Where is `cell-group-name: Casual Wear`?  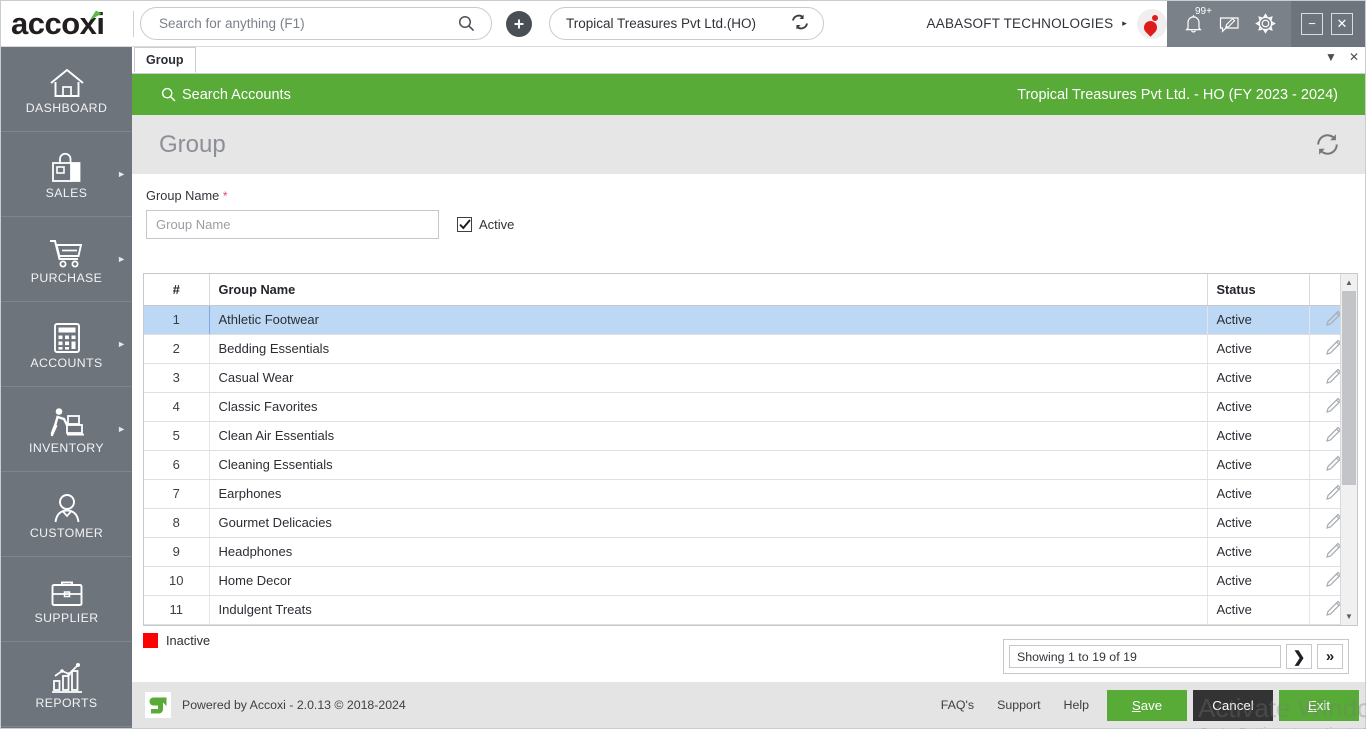
cell-group-name: Casual Wear is located at coordinates (708, 378).